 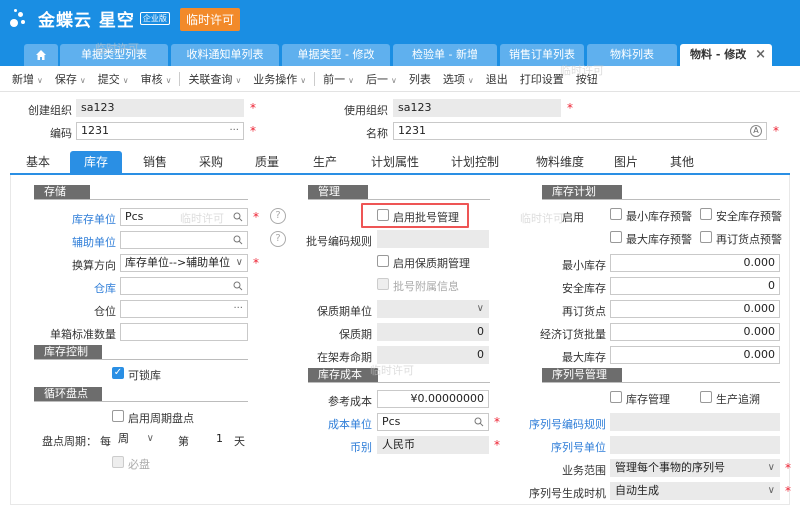 I want to click on tab-doc-type-edit: 单据类型 - 修改, so click(x=336, y=55).